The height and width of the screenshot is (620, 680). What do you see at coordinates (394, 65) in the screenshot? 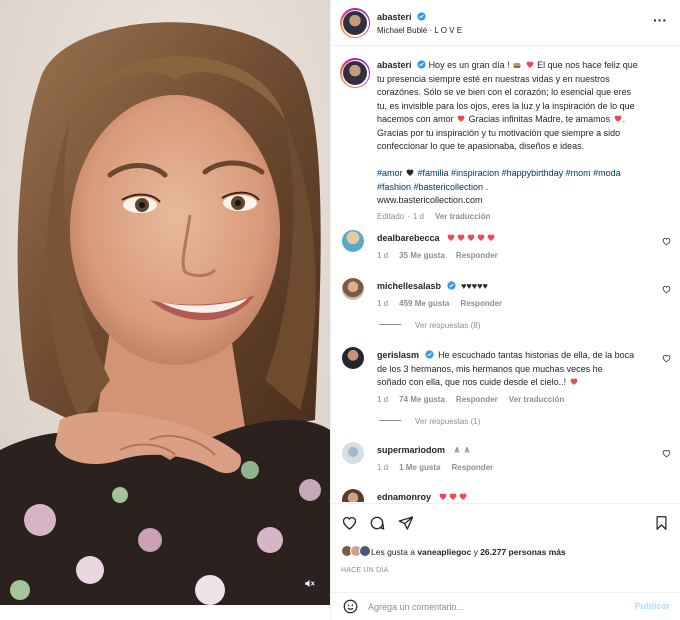
I see `caption-username: abasteri` at bounding box center [394, 65].